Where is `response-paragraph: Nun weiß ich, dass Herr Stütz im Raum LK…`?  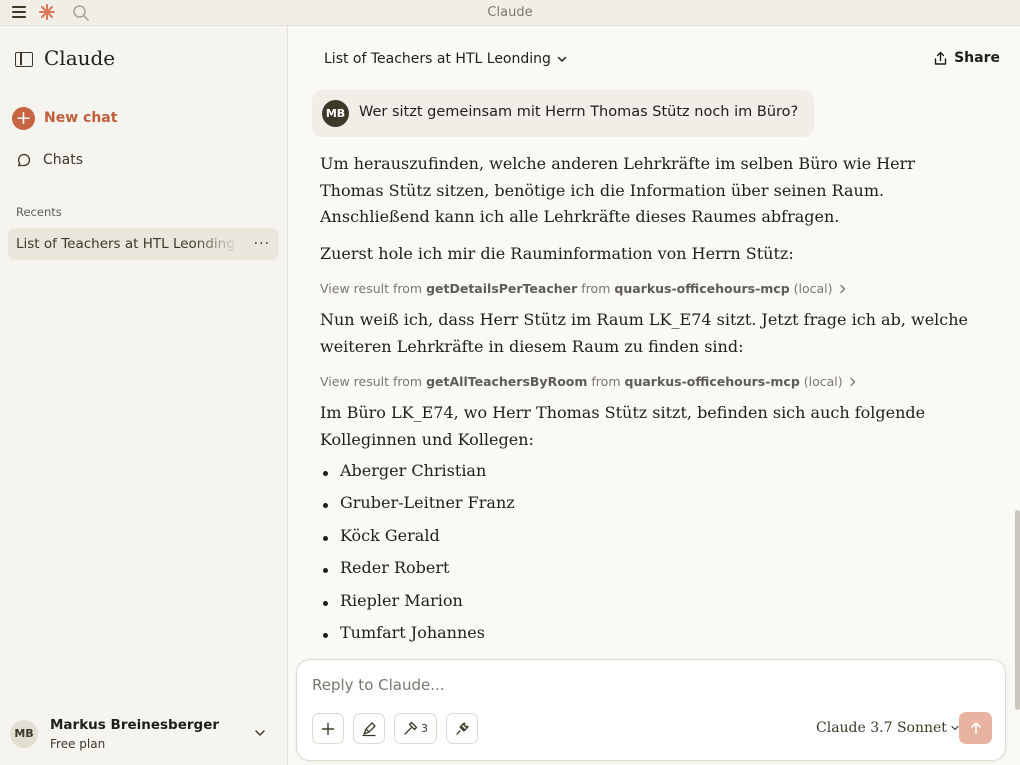 response-paragraph: Nun weiß ich, dass Herr Stütz im Raum LK… is located at coordinates (644, 333).